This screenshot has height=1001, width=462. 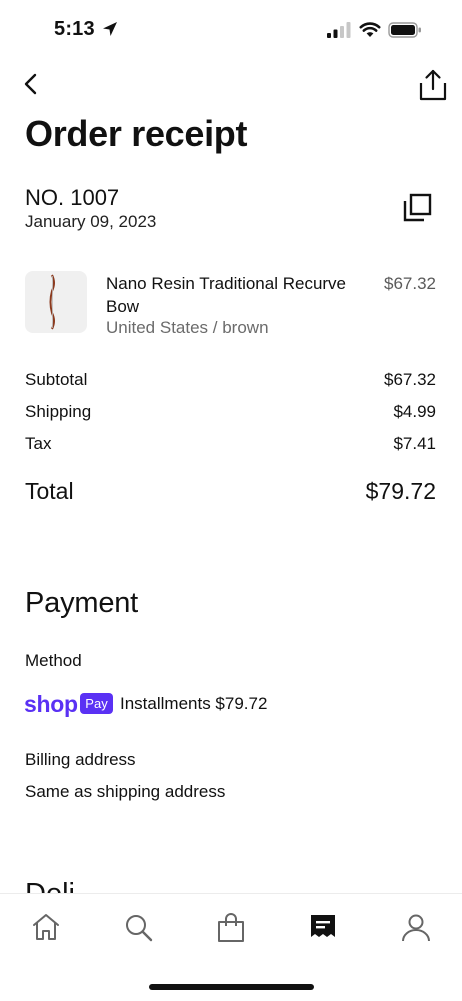 What do you see at coordinates (96, 703) in the screenshot?
I see `shop-pay-badge: Pay` at bounding box center [96, 703].